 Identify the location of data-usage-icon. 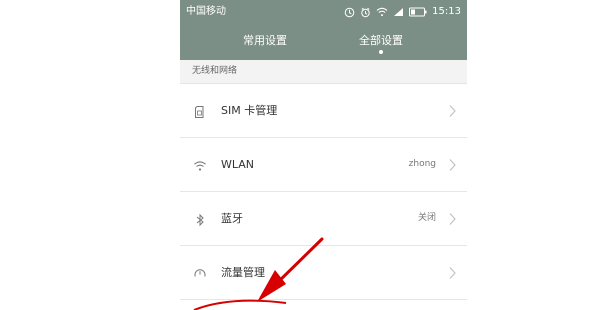
(200, 273).